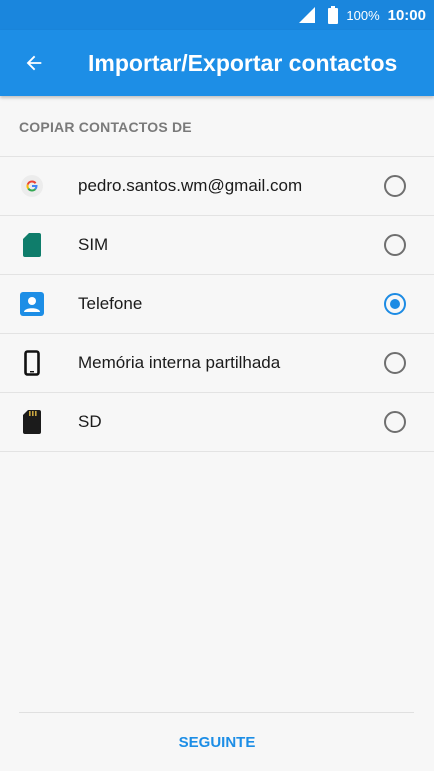 The height and width of the screenshot is (771, 434). Describe the element at coordinates (217, 245) in the screenshot. I see `option-sim: SIM` at that location.